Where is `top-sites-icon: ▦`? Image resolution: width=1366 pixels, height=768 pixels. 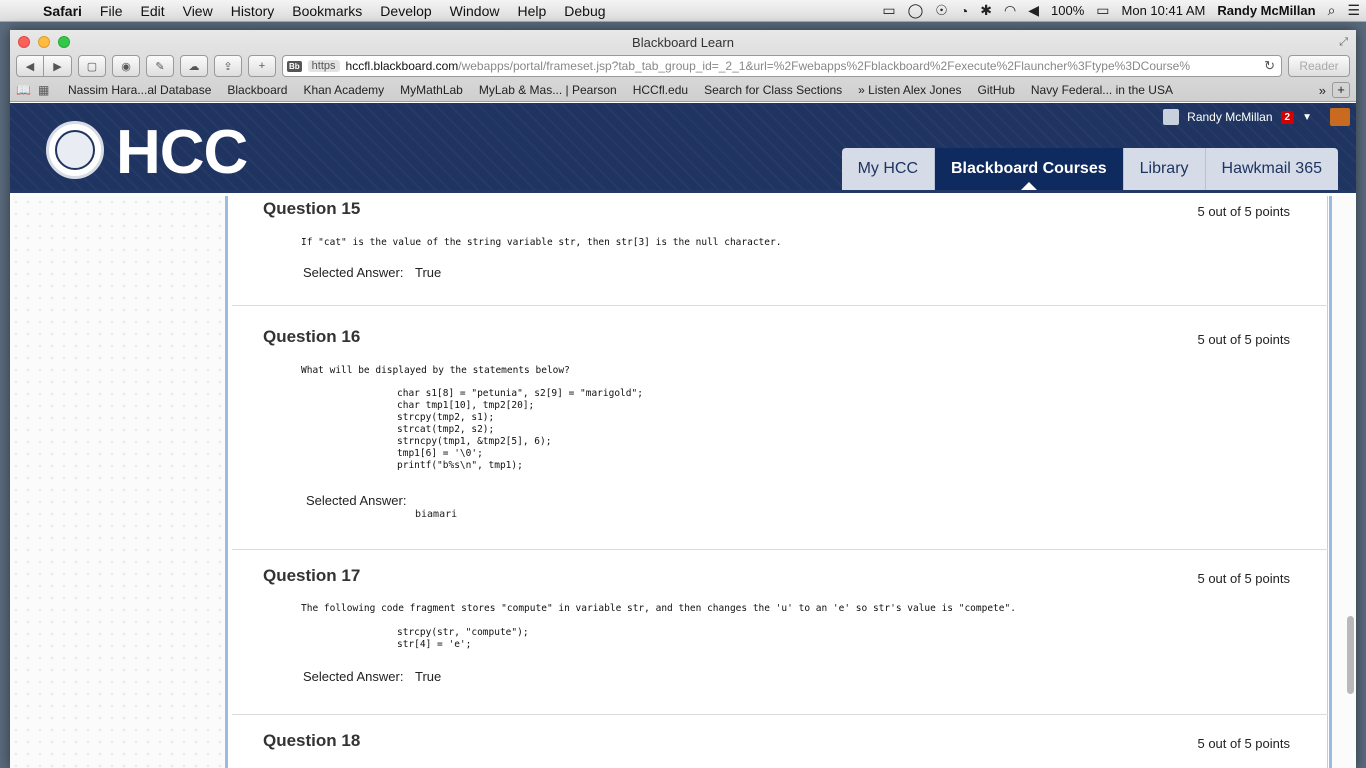
top-sites-icon: ▦ is located at coordinates (49, 90).